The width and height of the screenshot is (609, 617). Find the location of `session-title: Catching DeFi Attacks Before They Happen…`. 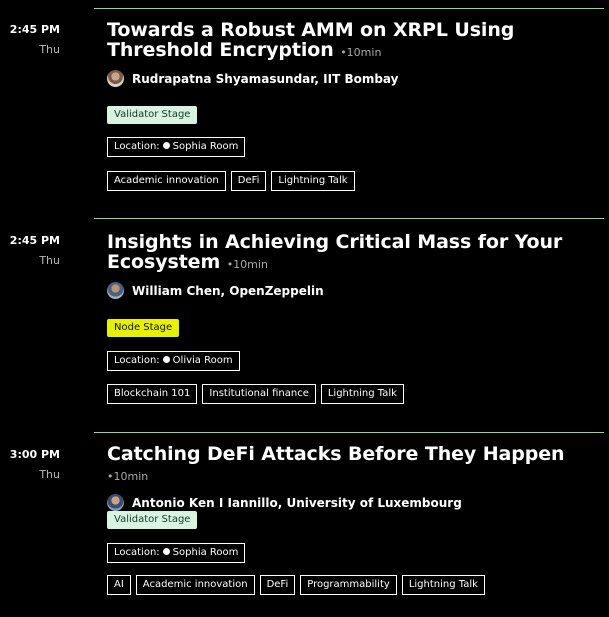

session-title: Catching DeFi Attacks Before They Happen… is located at coordinates (348, 465).